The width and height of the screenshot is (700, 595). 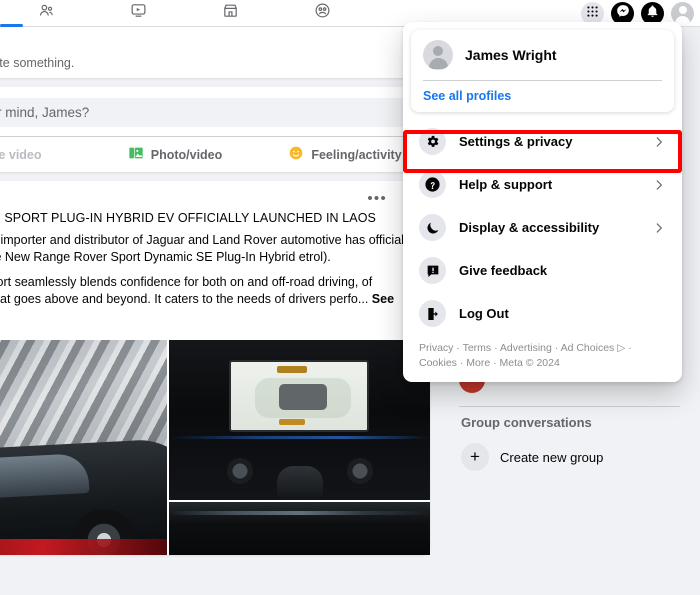 I want to click on dashboard-dial-left, so click(x=240, y=471).